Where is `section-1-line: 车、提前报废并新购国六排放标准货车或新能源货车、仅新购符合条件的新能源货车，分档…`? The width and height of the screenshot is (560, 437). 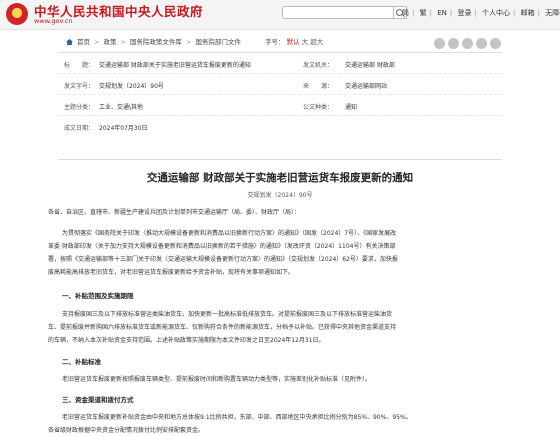 section-1-line: 车、提前报废并新购国六排放标准货车或新能源货车、仅新购符合条件的新能源货车，分档… is located at coordinates (222, 327).